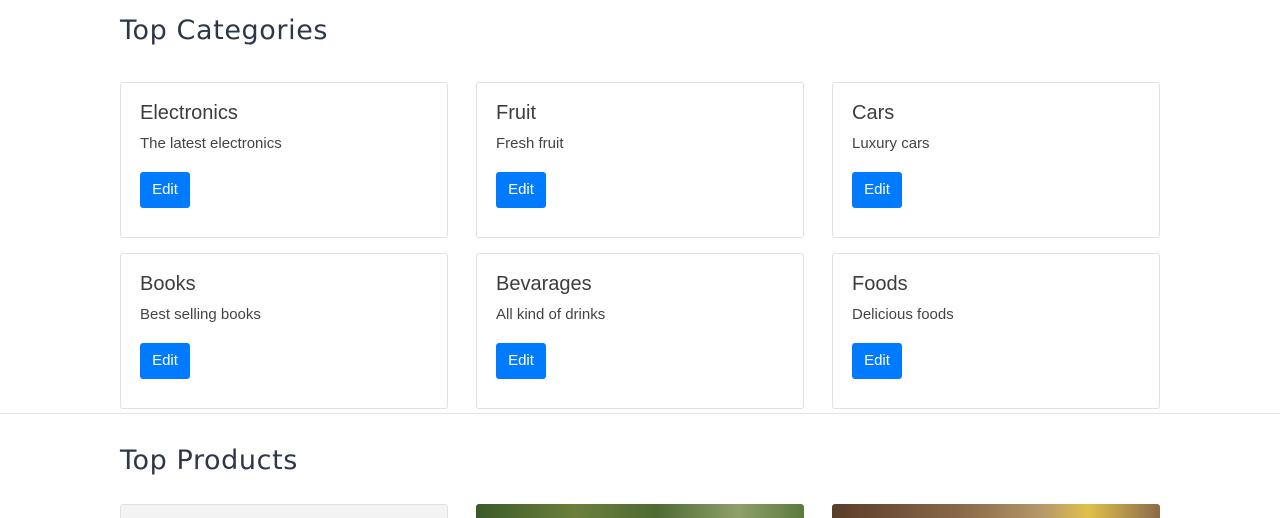 This screenshot has width=1280, height=518. Describe the element at coordinates (200, 314) in the screenshot. I see `category-description: Best selling books` at that location.